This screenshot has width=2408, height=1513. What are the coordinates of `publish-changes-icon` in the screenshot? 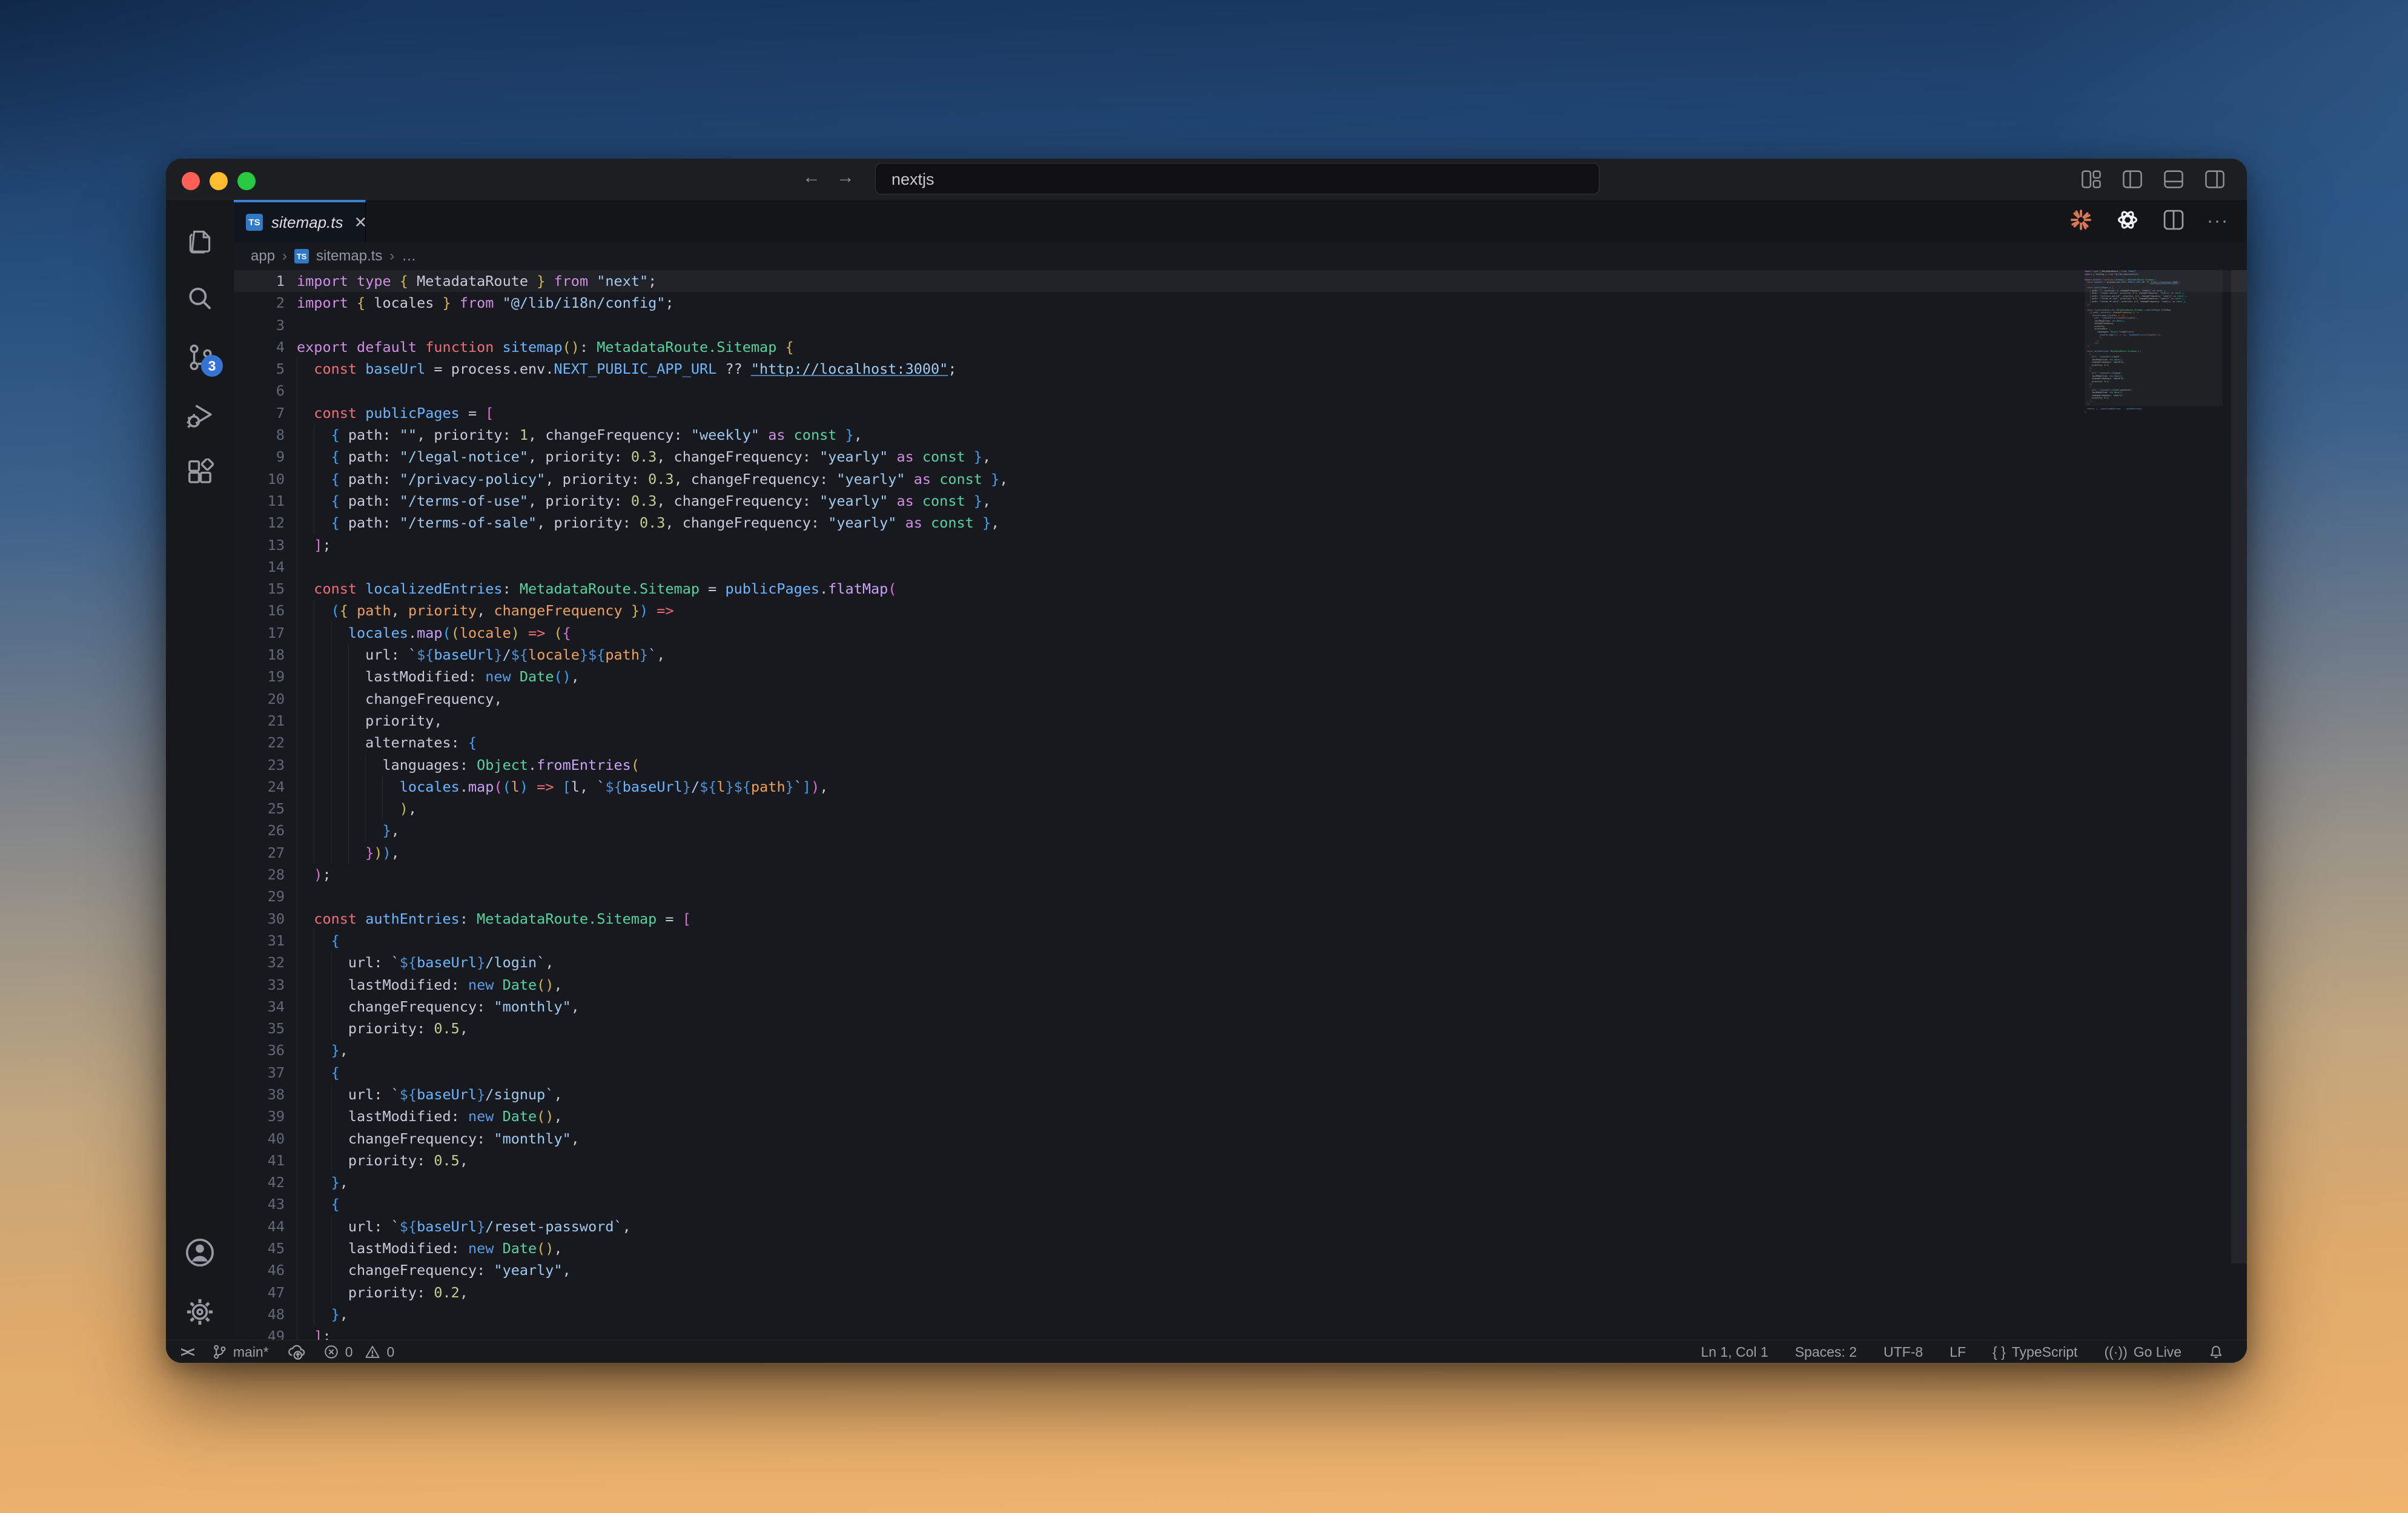 It's located at (296, 1352).